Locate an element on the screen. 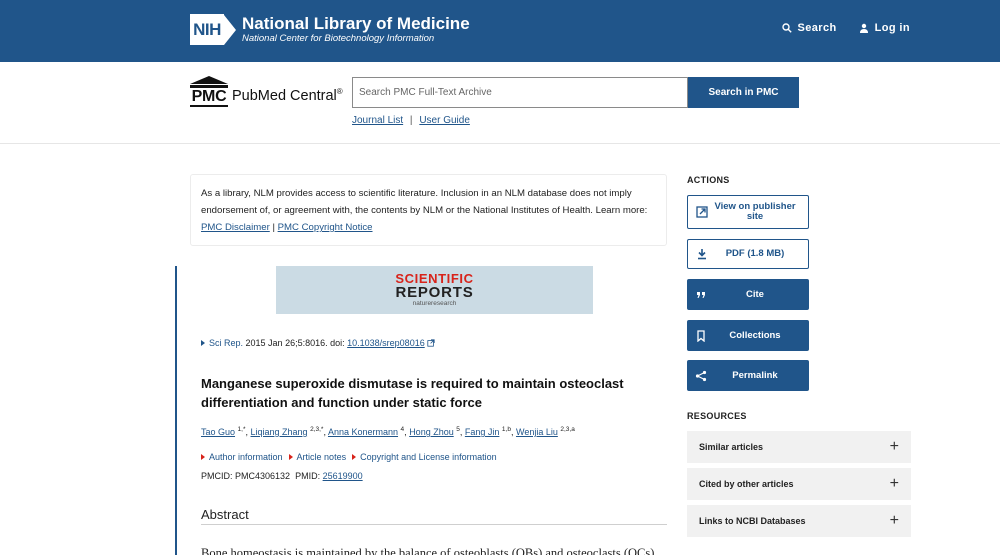 The height and width of the screenshot is (555, 1000). pmc-copyright-link: PMC Copyright Notice is located at coordinates (325, 227).